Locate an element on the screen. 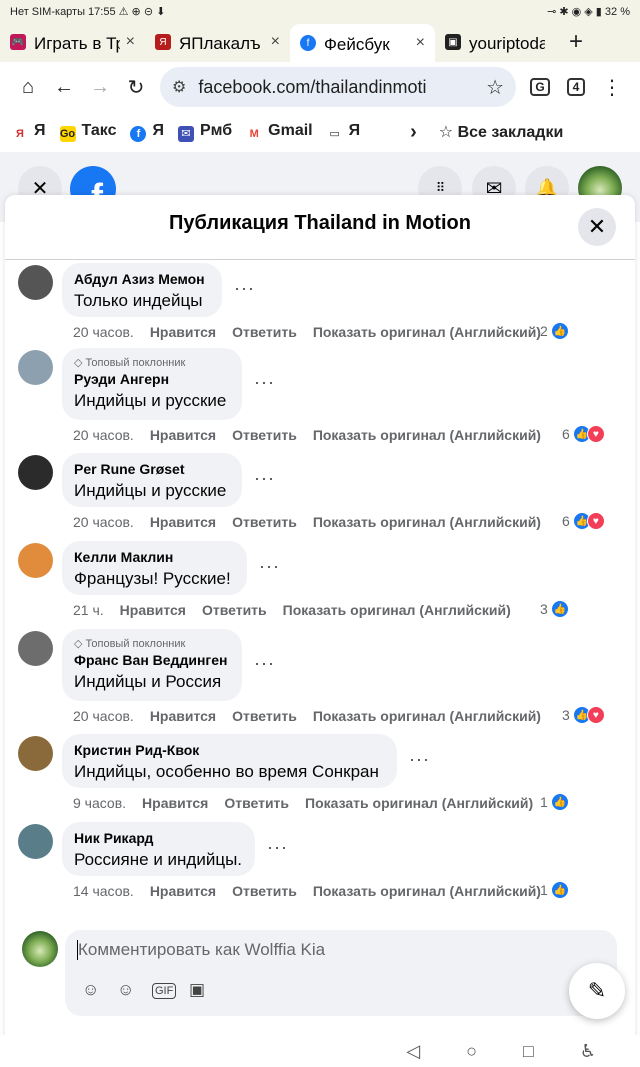 Image resolution: width=640 pixels, height=1067 pixels. nav-recent-icon: □ is located at coordinates (528, 1051).